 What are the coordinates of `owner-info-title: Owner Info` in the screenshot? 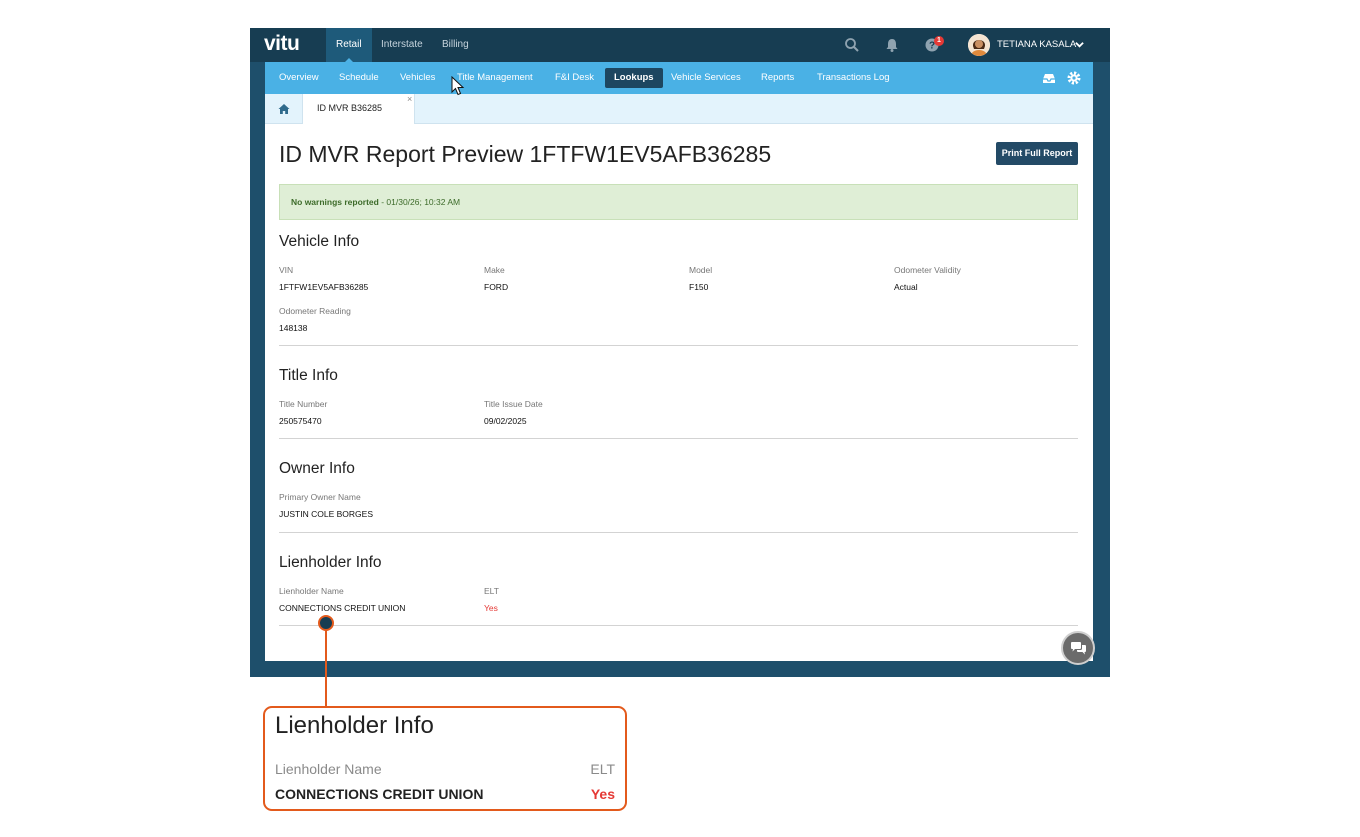 It's located at (317, 468).